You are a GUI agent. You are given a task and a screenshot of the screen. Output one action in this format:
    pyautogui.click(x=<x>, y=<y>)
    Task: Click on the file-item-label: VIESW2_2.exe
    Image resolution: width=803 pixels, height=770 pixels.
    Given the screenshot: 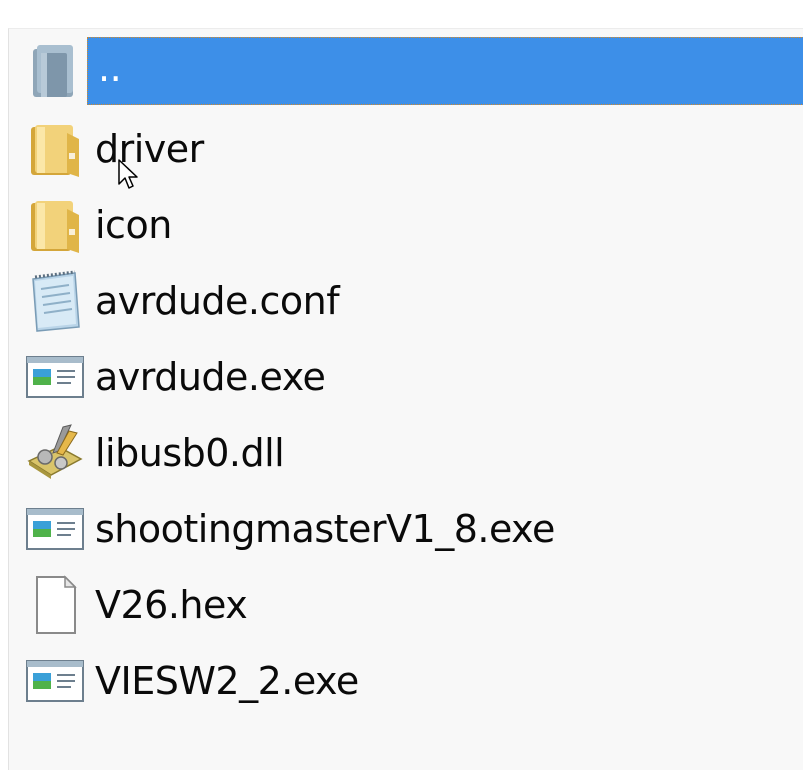 What is the action you would take?
    pyautogui.click(x=227, y=681)
    